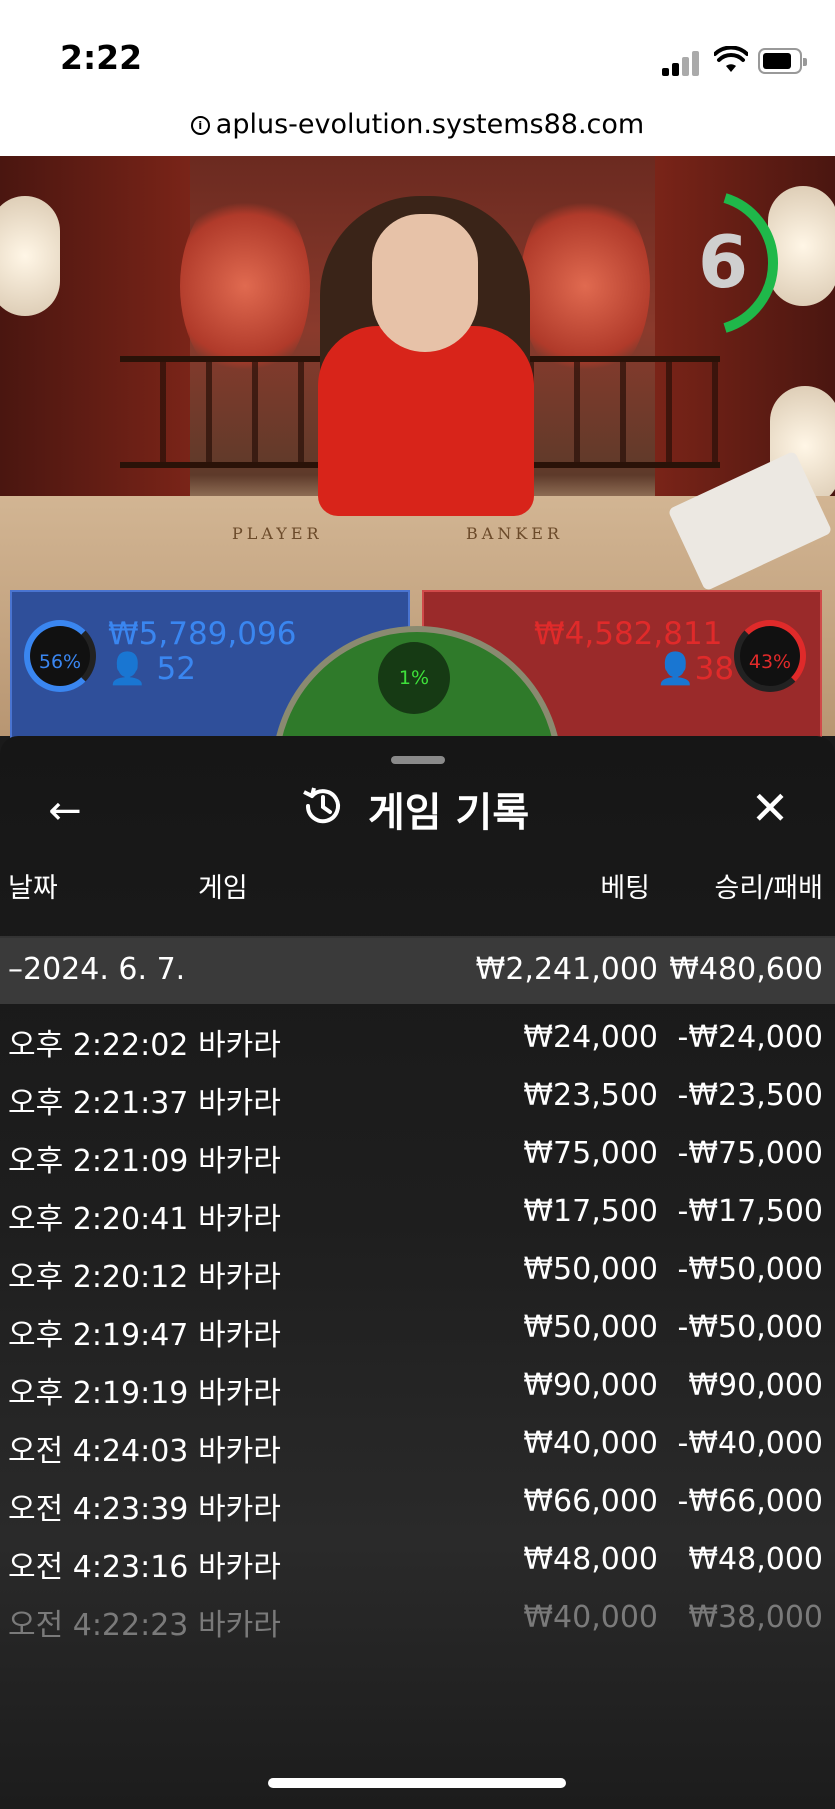 The width and height of the screenshot is (835, 1809). I want to click on close-icon: ✕, so click(770, 808).